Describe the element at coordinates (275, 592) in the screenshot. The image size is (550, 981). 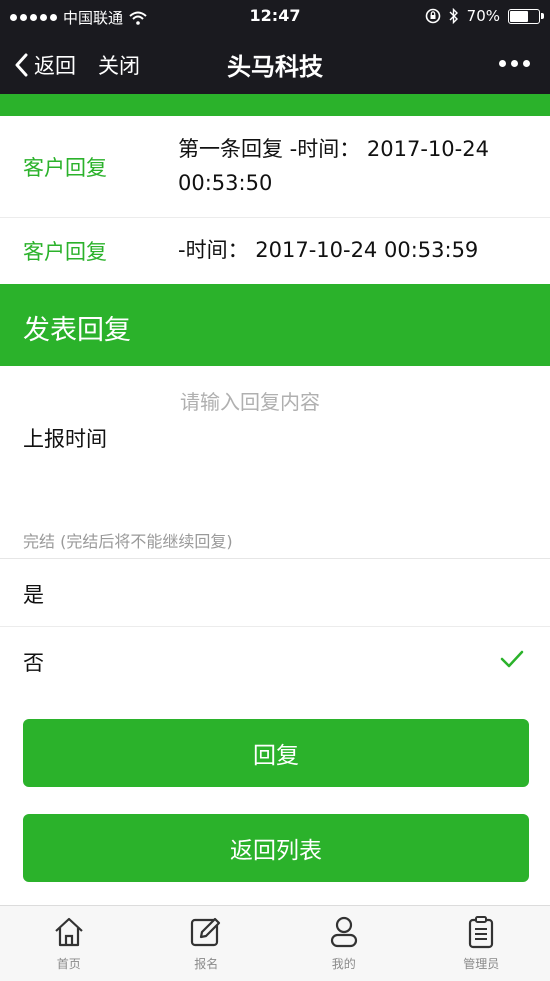
I see `option-yes: 是` at that location.